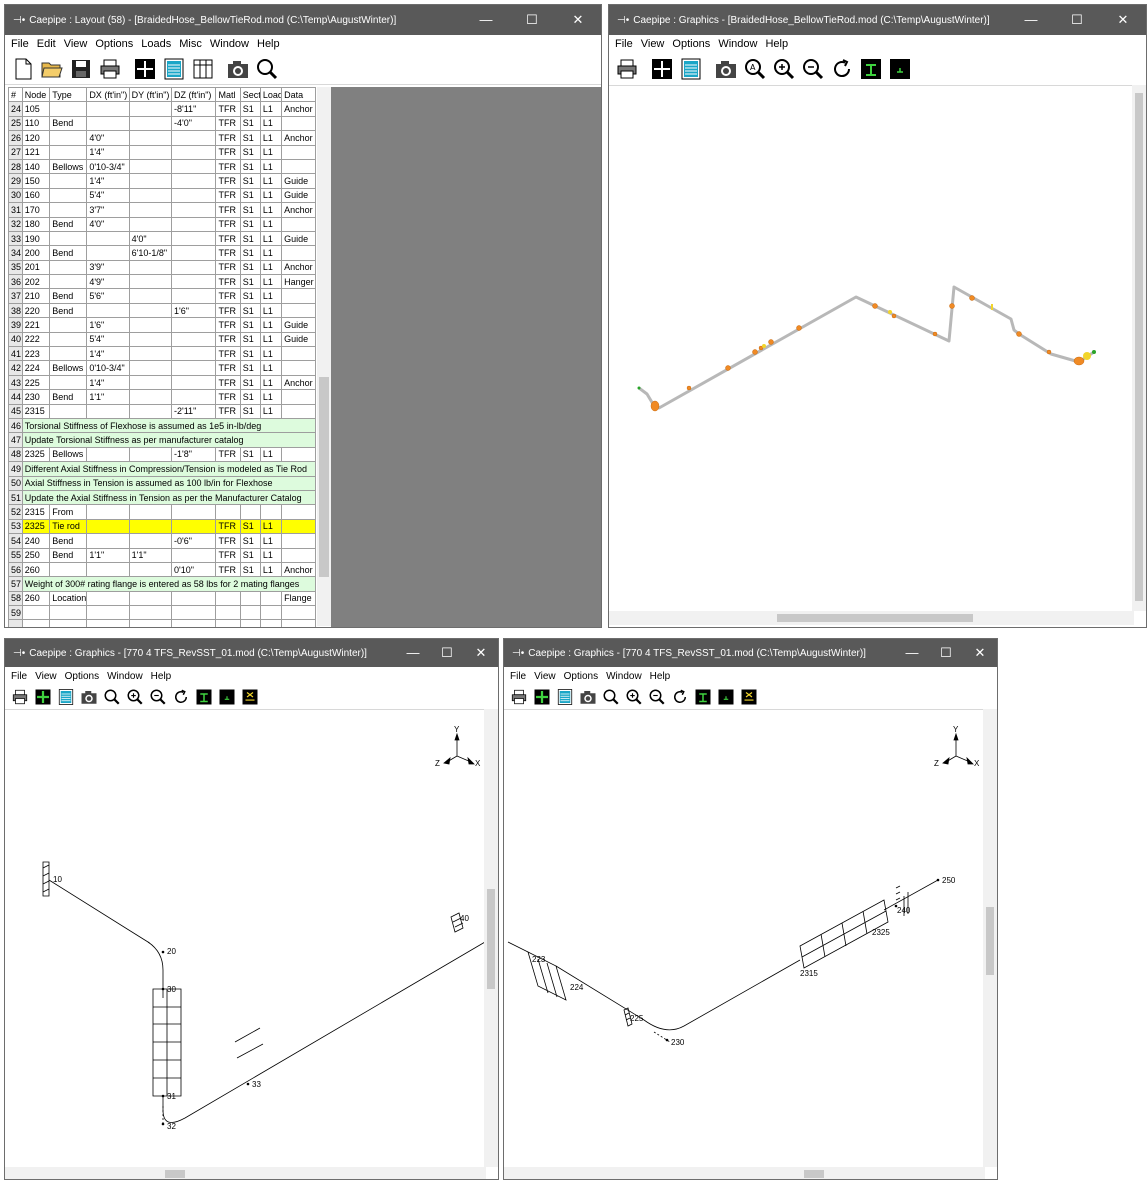 This screenshot has height=1180, width=1147. I want to click on cell-dz: -8'11", so click(193, 109).